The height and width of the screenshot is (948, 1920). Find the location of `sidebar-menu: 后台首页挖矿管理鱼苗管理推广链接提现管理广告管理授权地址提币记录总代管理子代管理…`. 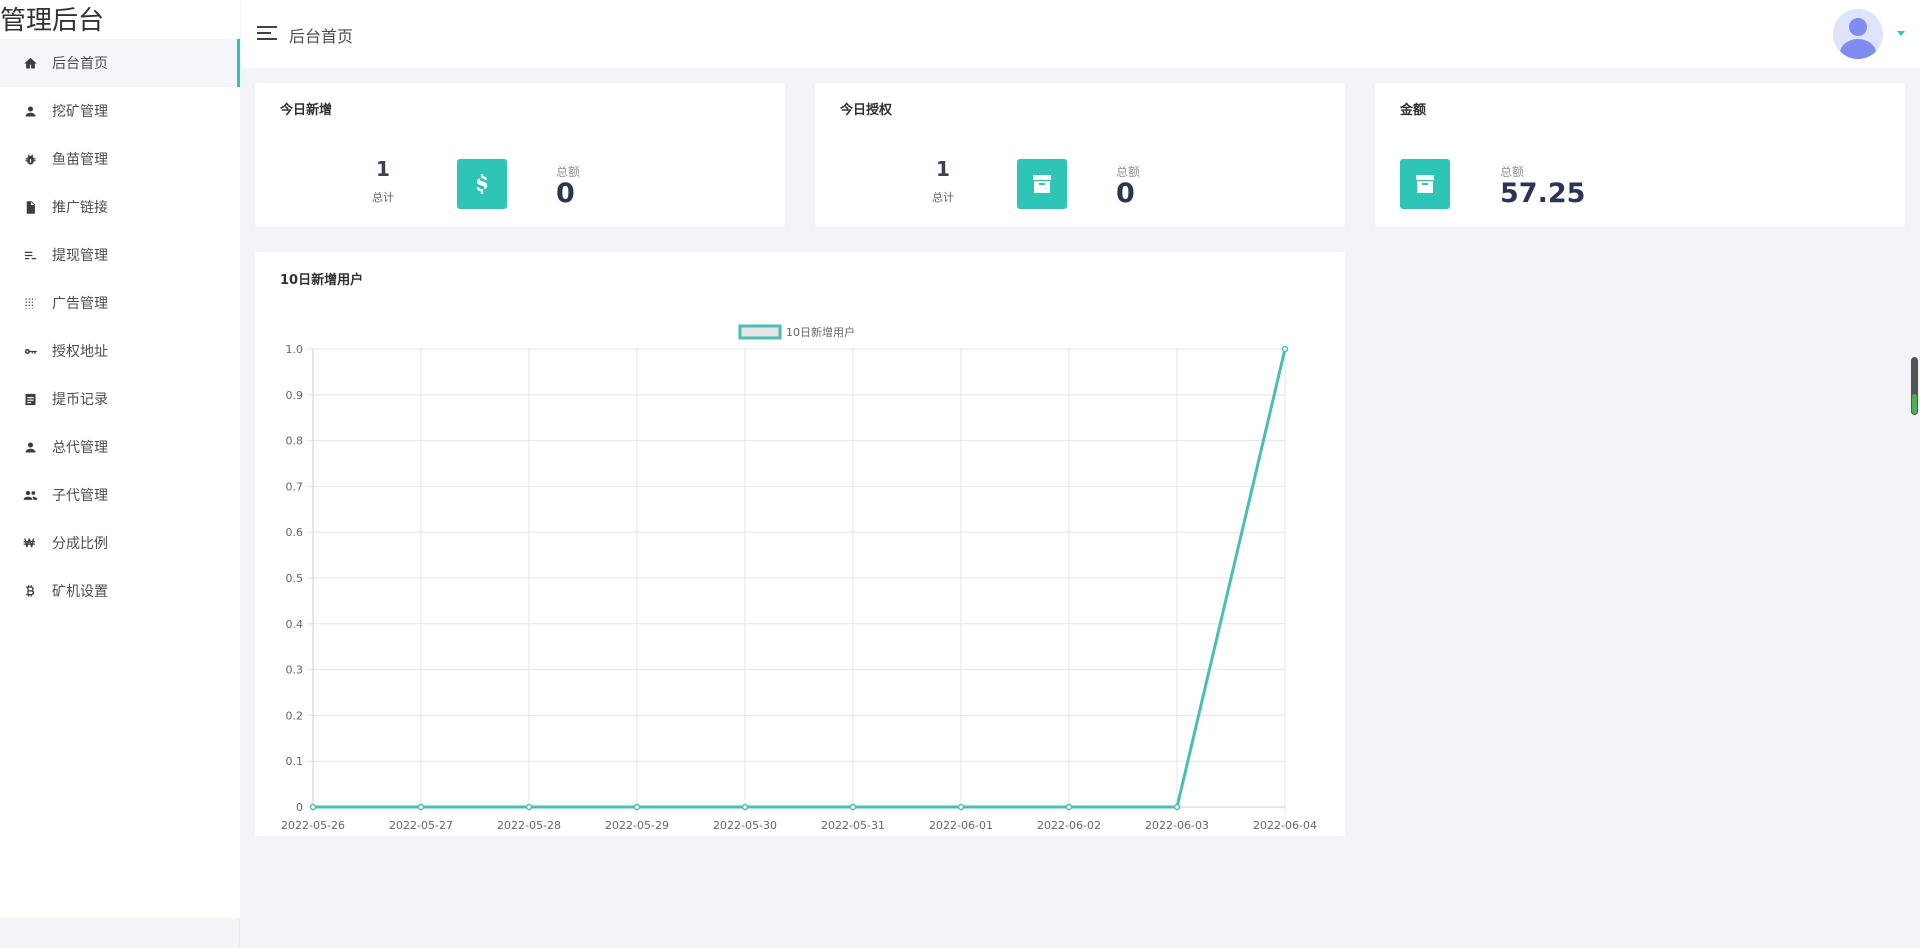

sidebar-menu: 后台首页挖矿管理鱼苗管理推广链接提现管理广告管理授权地址提币记录总代管理子代管理… is located at coordinates (120, 327).